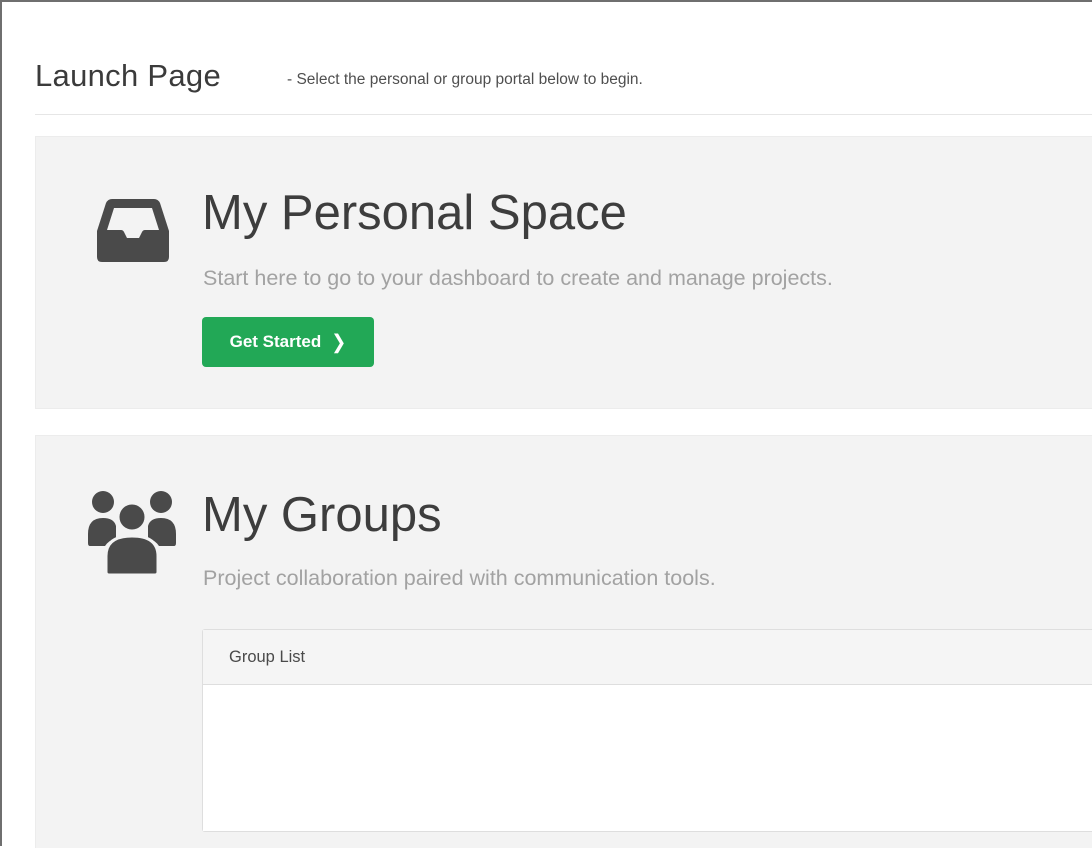 This screenshot has width=1092, height=848. I want to click on my-groups-title: My Groups, so click(322, 515).